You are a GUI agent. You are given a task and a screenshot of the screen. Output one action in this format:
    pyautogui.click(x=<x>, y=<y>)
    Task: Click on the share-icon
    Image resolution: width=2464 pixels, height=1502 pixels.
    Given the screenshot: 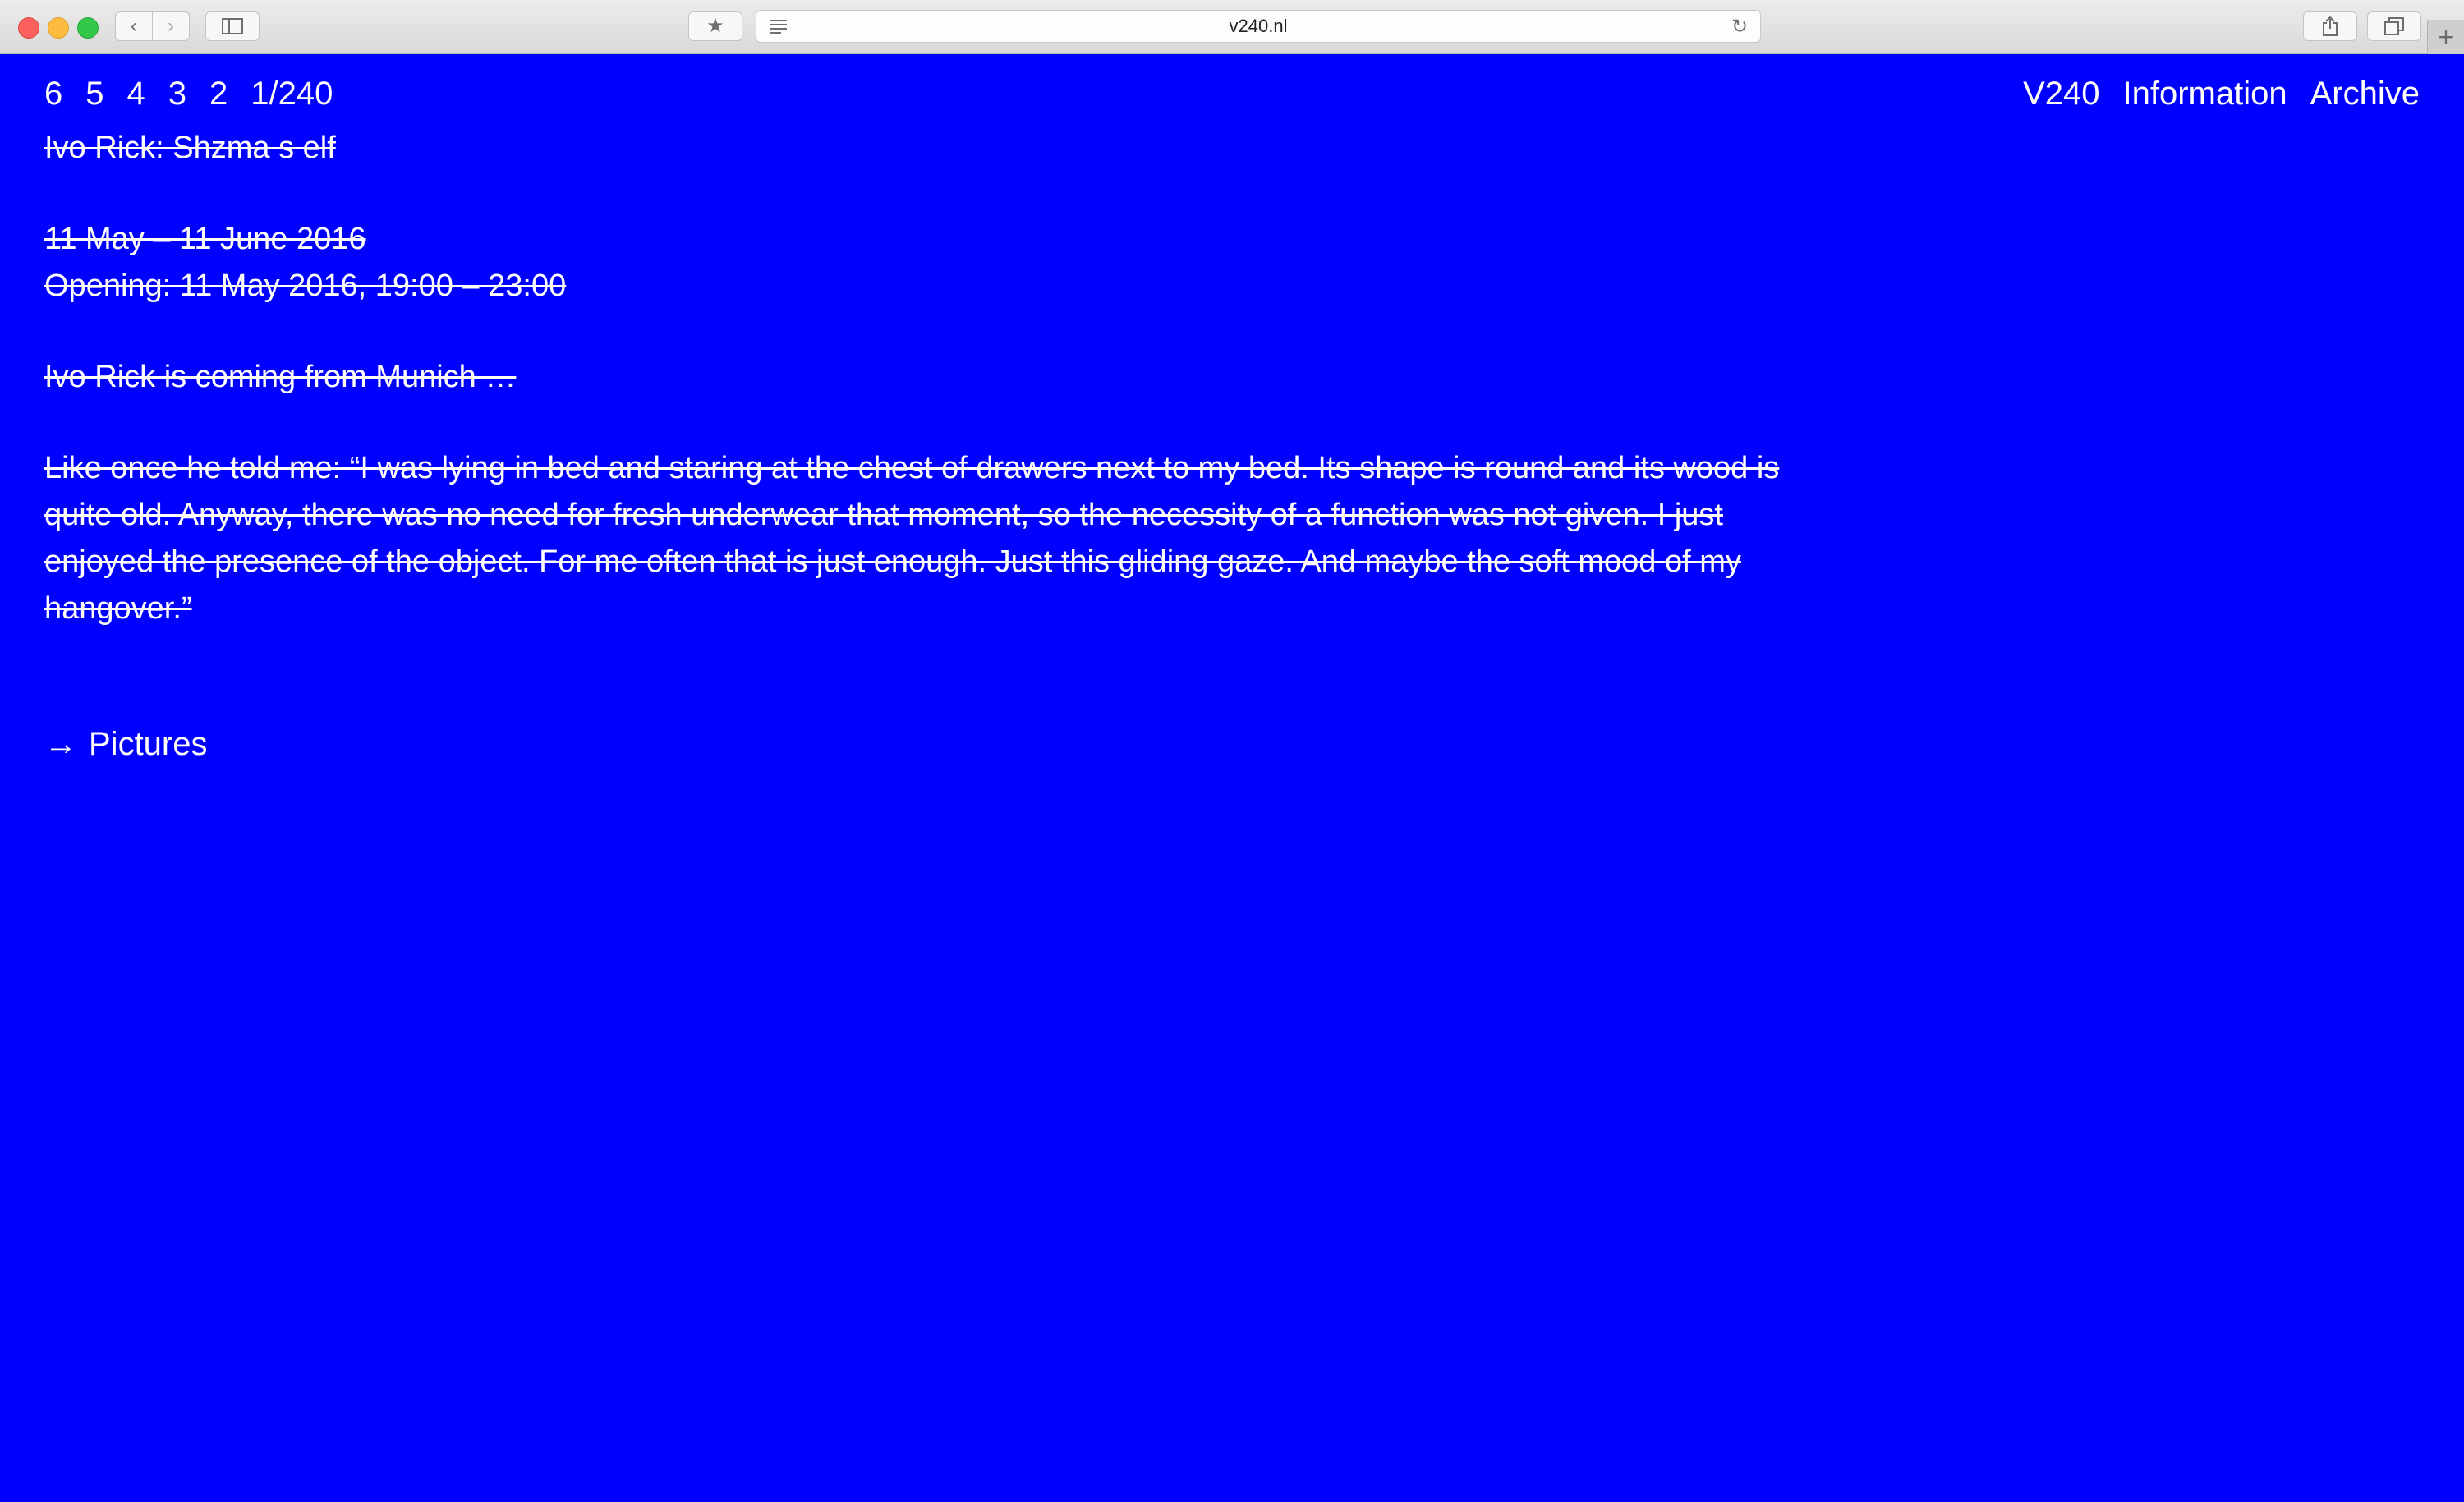 What is the action you would take?
    pyautogui.click(x=2330, y=26)
    